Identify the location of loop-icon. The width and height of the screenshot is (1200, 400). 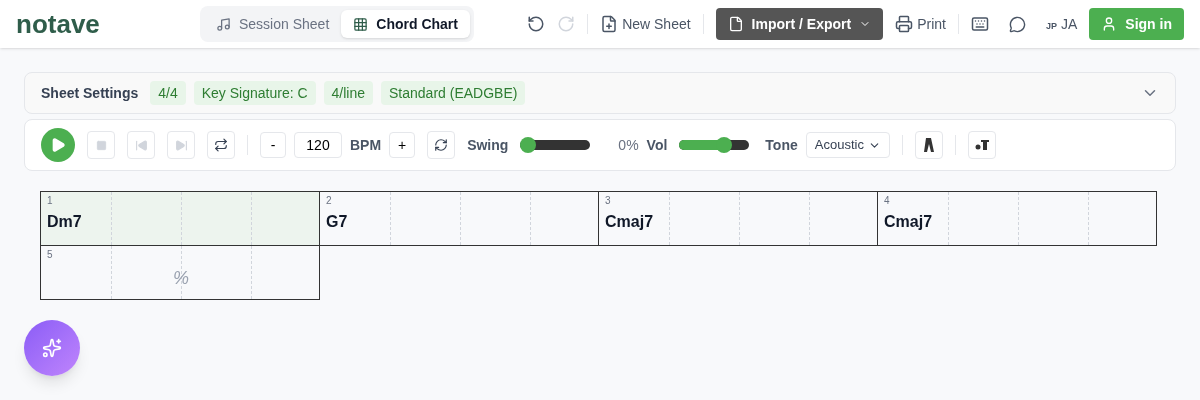
(221, 145).